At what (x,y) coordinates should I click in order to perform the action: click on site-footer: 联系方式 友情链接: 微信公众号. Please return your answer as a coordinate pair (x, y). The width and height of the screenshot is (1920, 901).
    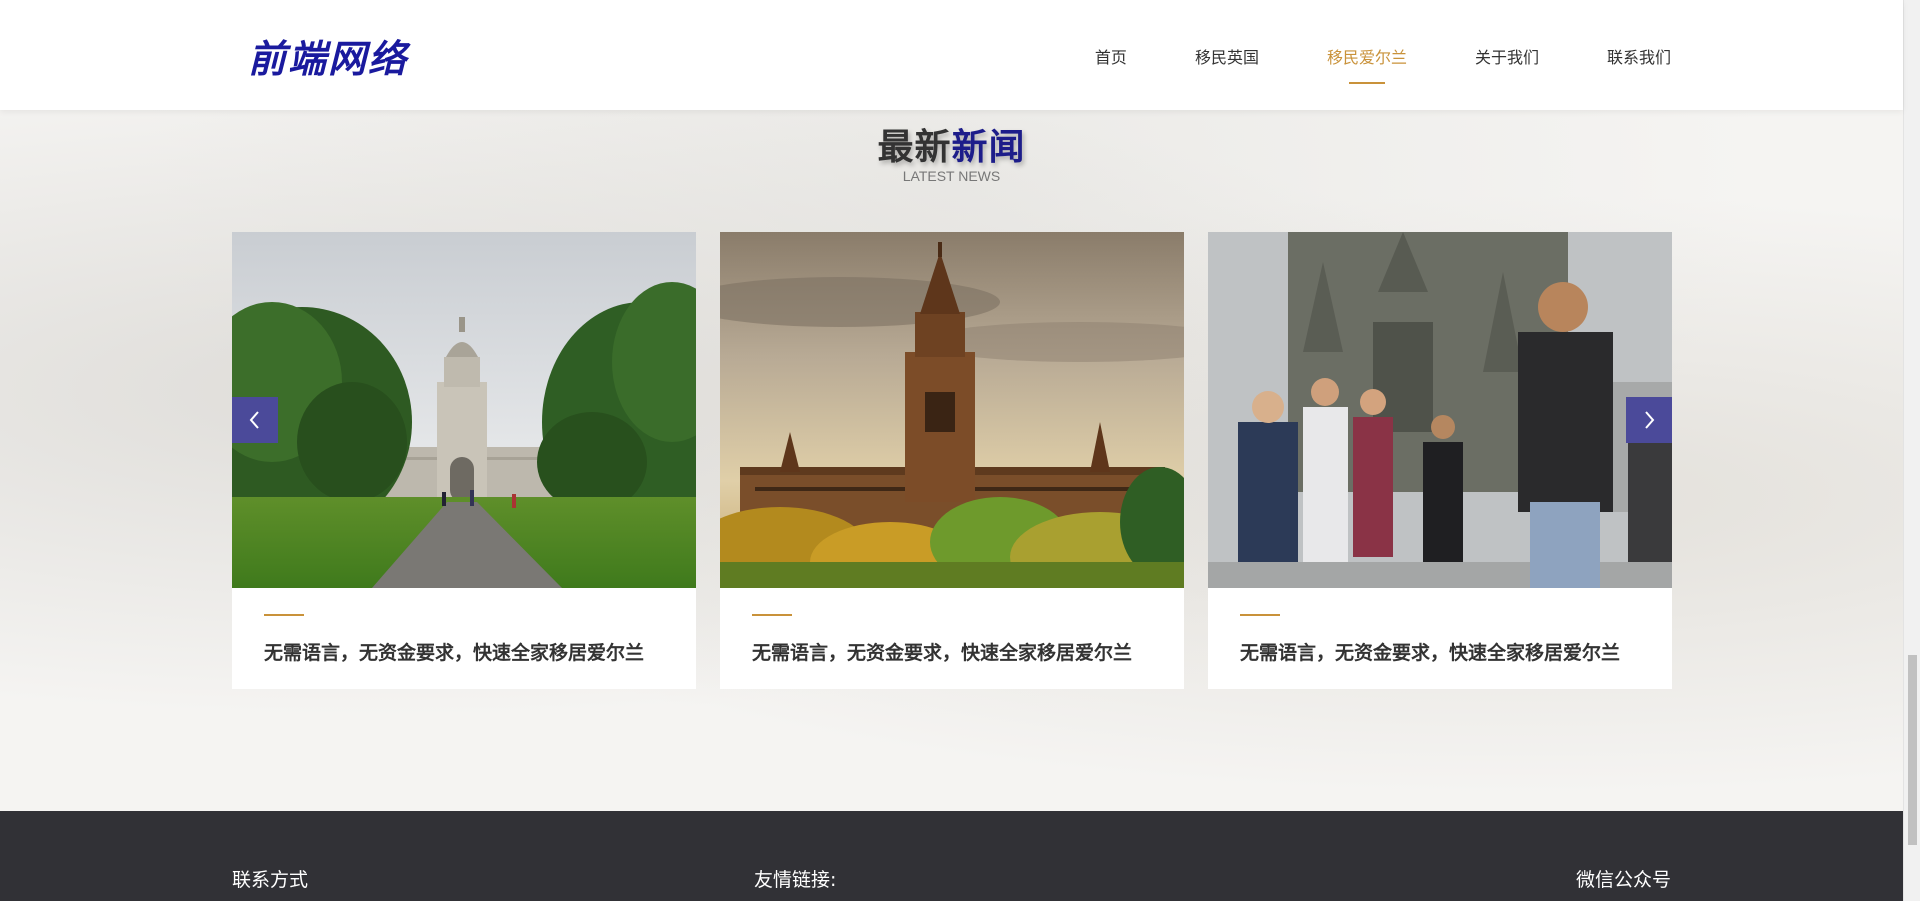
    Looking at the image, I should click on (951, 856).